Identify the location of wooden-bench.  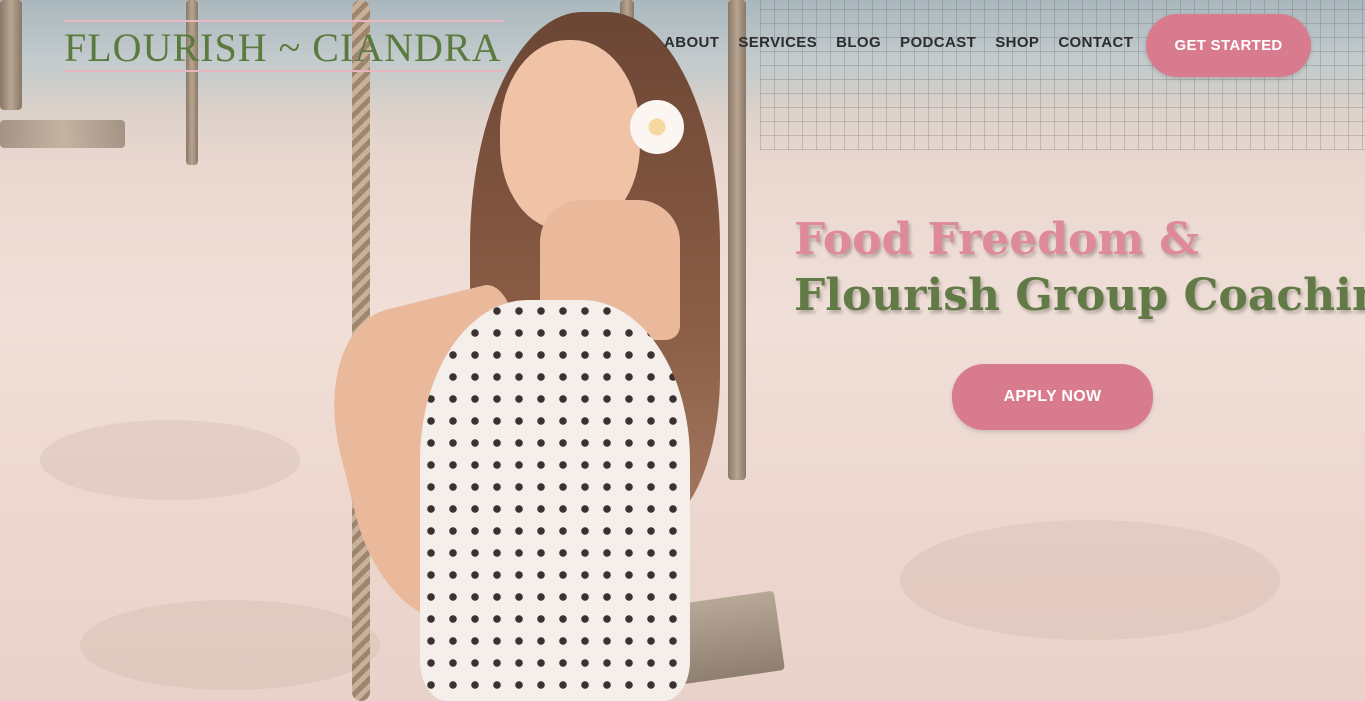
(62, 134).